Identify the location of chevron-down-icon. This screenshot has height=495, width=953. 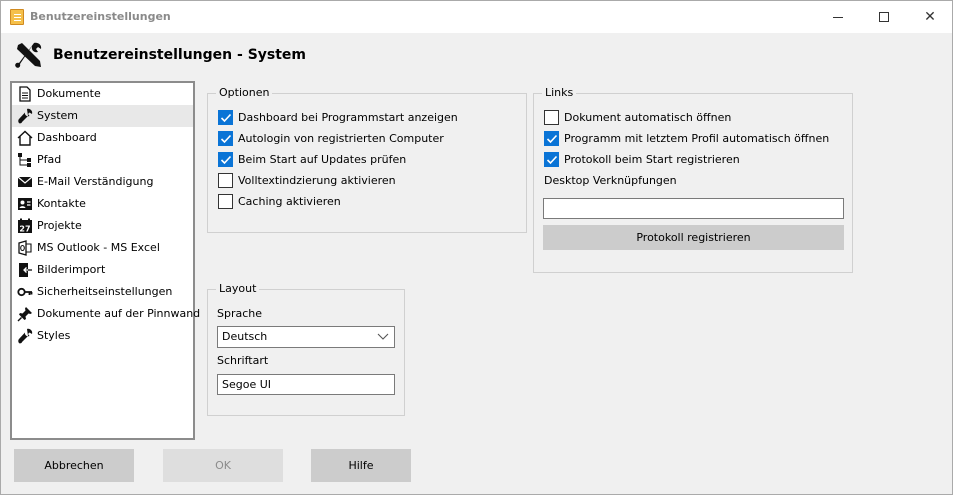
(383, 336).